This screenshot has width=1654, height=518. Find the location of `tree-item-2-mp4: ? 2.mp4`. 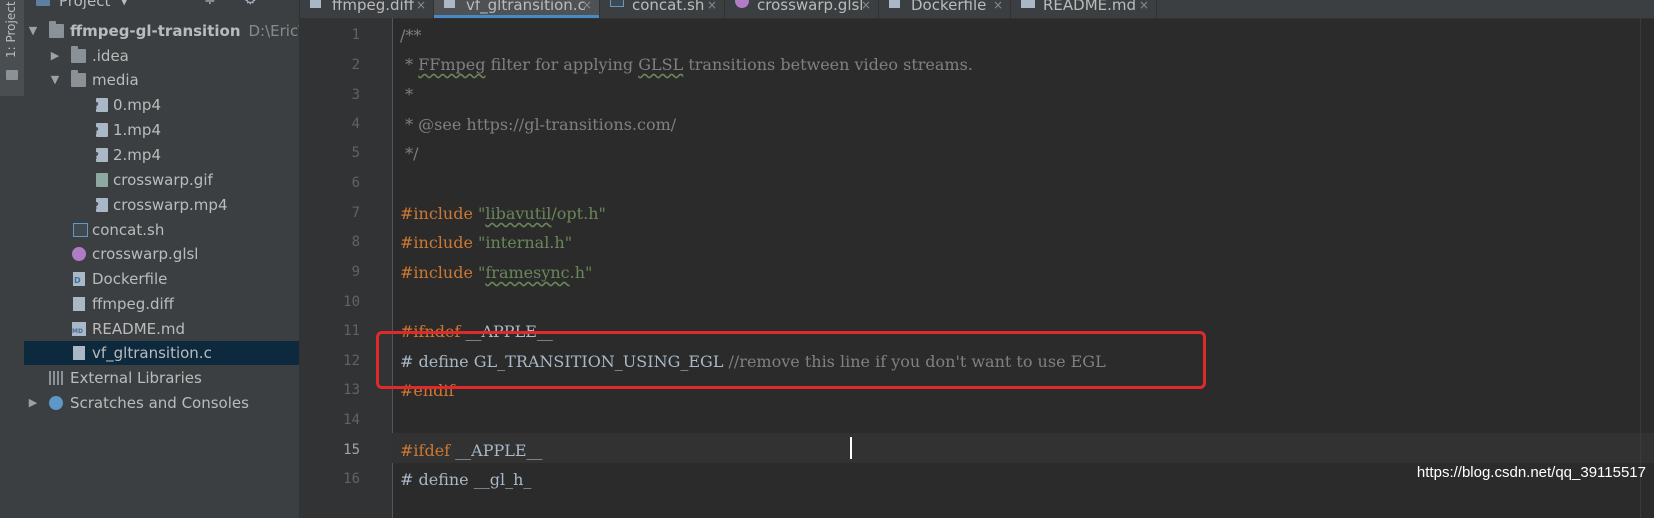

tree-item-2-mp4: ? 2.mp4 is located at coordinates (161, 155).